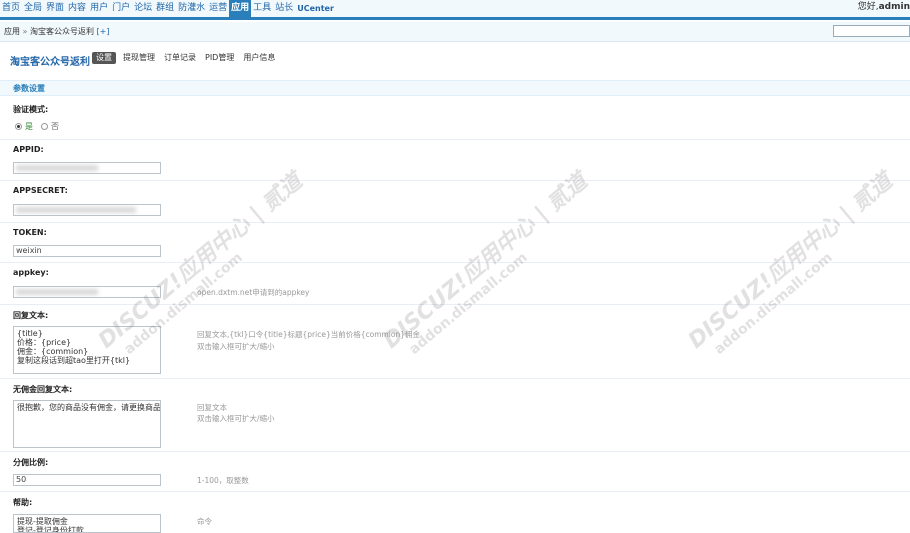  Describe the element at coordinates (44, 126) in the screenshot. I see `verify-mode-no-radio` at that location.